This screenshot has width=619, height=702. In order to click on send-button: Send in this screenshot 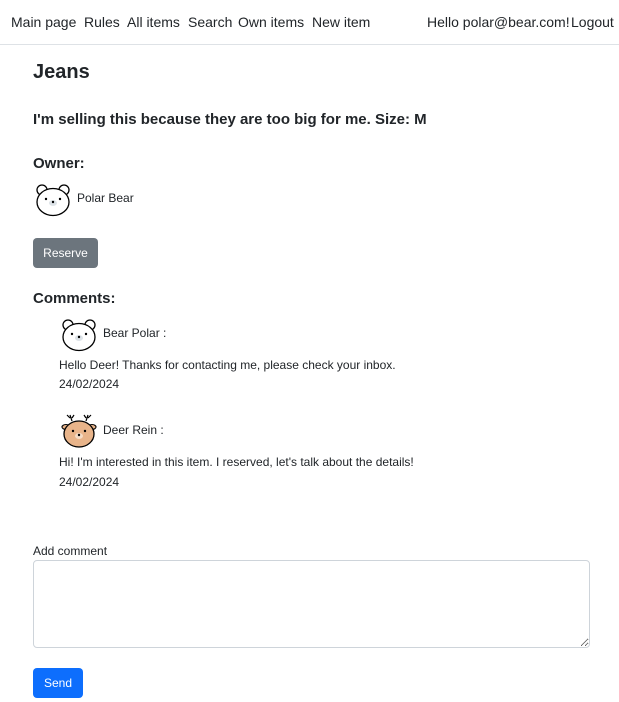, I will do `click(58, 683)`.